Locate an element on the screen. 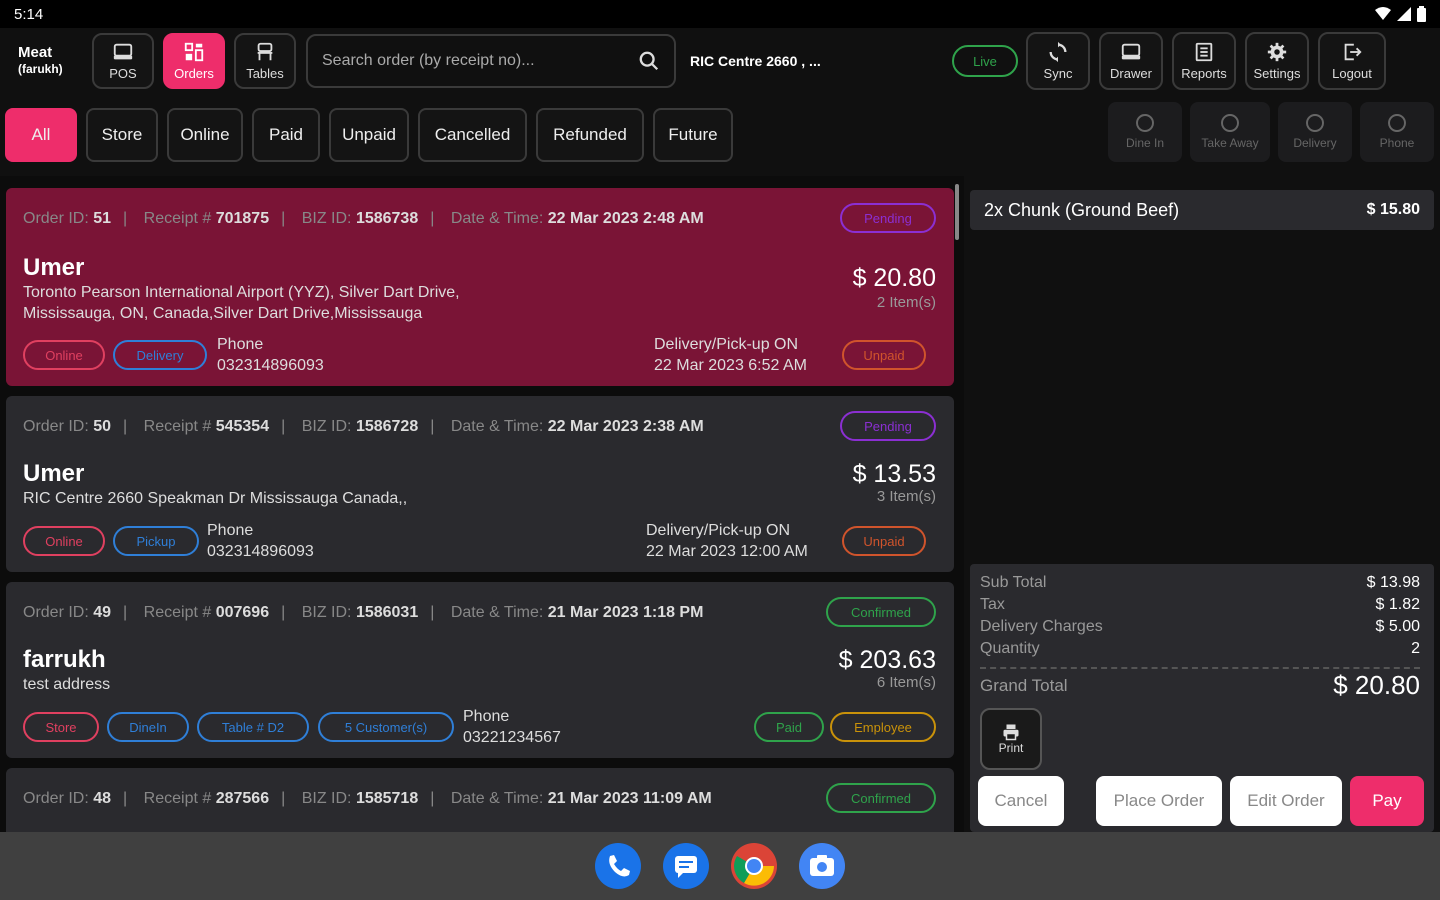 Image resolution: width=1440 pixels, height=900 pixels. search-icon is located at coordinates (649, 61).